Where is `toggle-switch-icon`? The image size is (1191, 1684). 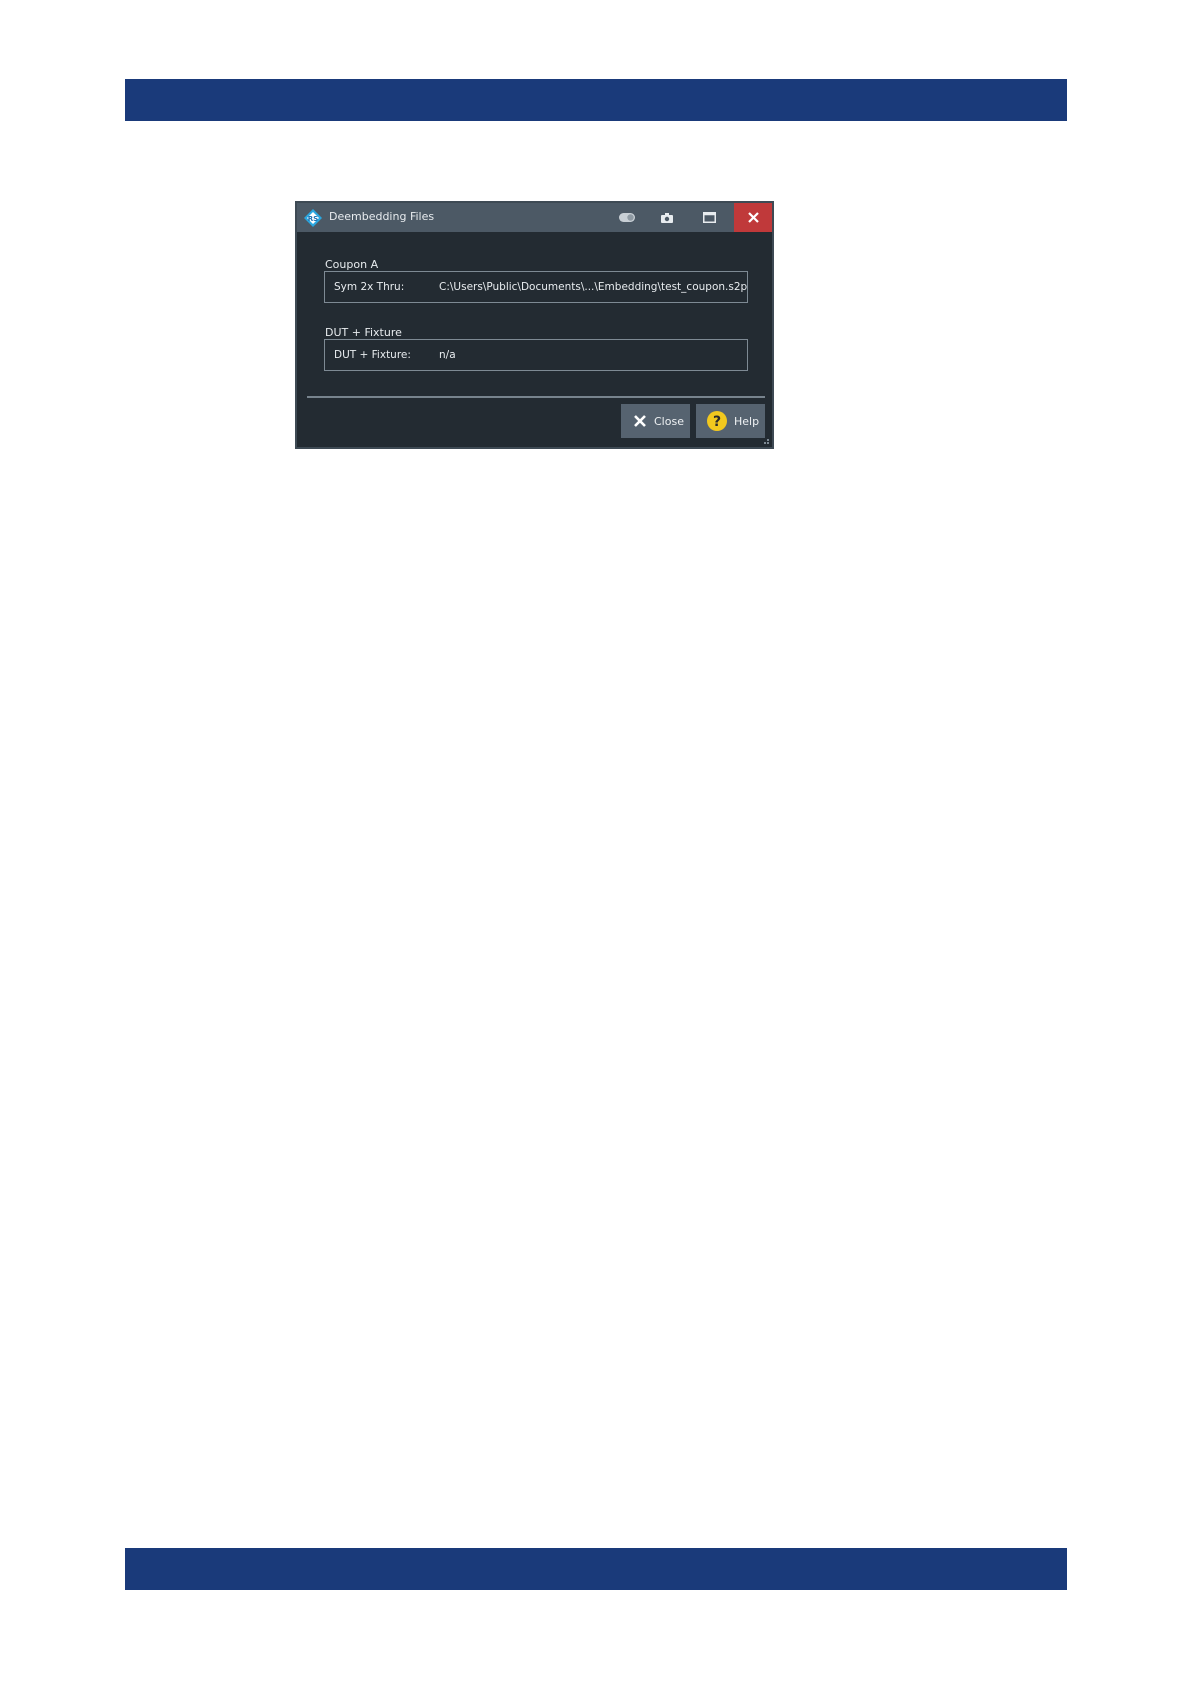
toggle-switch-icon is located at coordinates (627, 217).